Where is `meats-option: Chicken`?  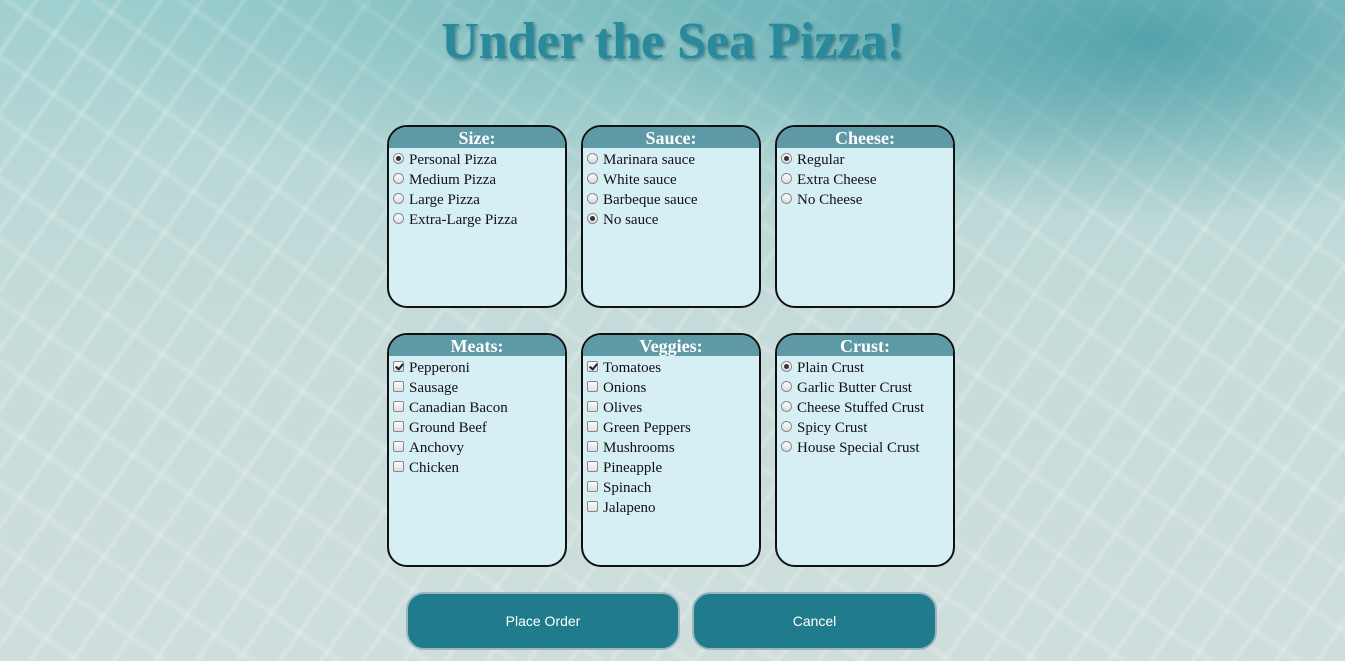 meats-option: Chicken is located at coordinates (479, 468).